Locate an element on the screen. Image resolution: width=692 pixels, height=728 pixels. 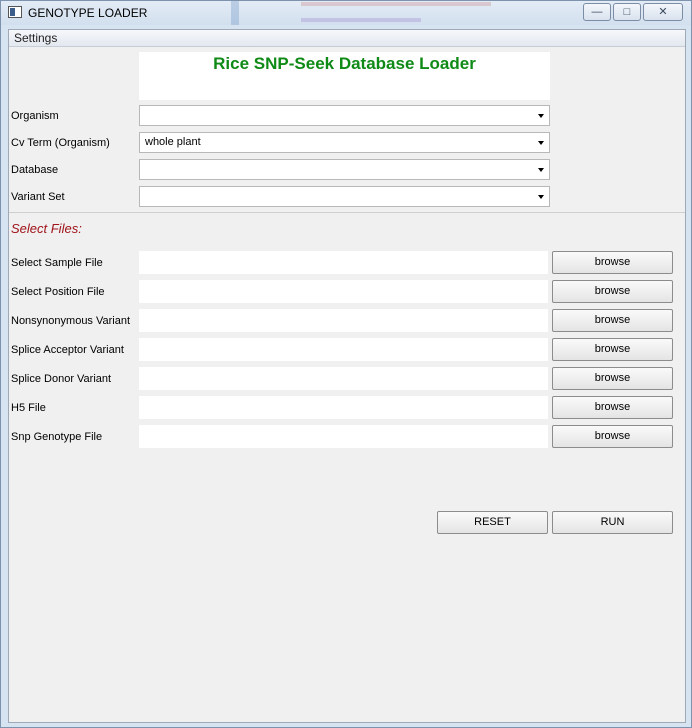
h5-file-input is located at coordinates (343, 407).